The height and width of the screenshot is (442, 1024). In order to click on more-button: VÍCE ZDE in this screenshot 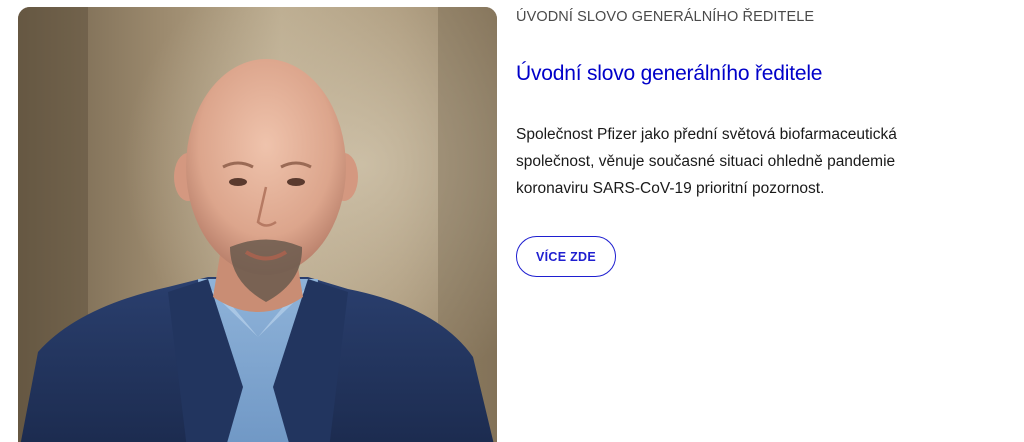, I will do `click(566, 256)`.